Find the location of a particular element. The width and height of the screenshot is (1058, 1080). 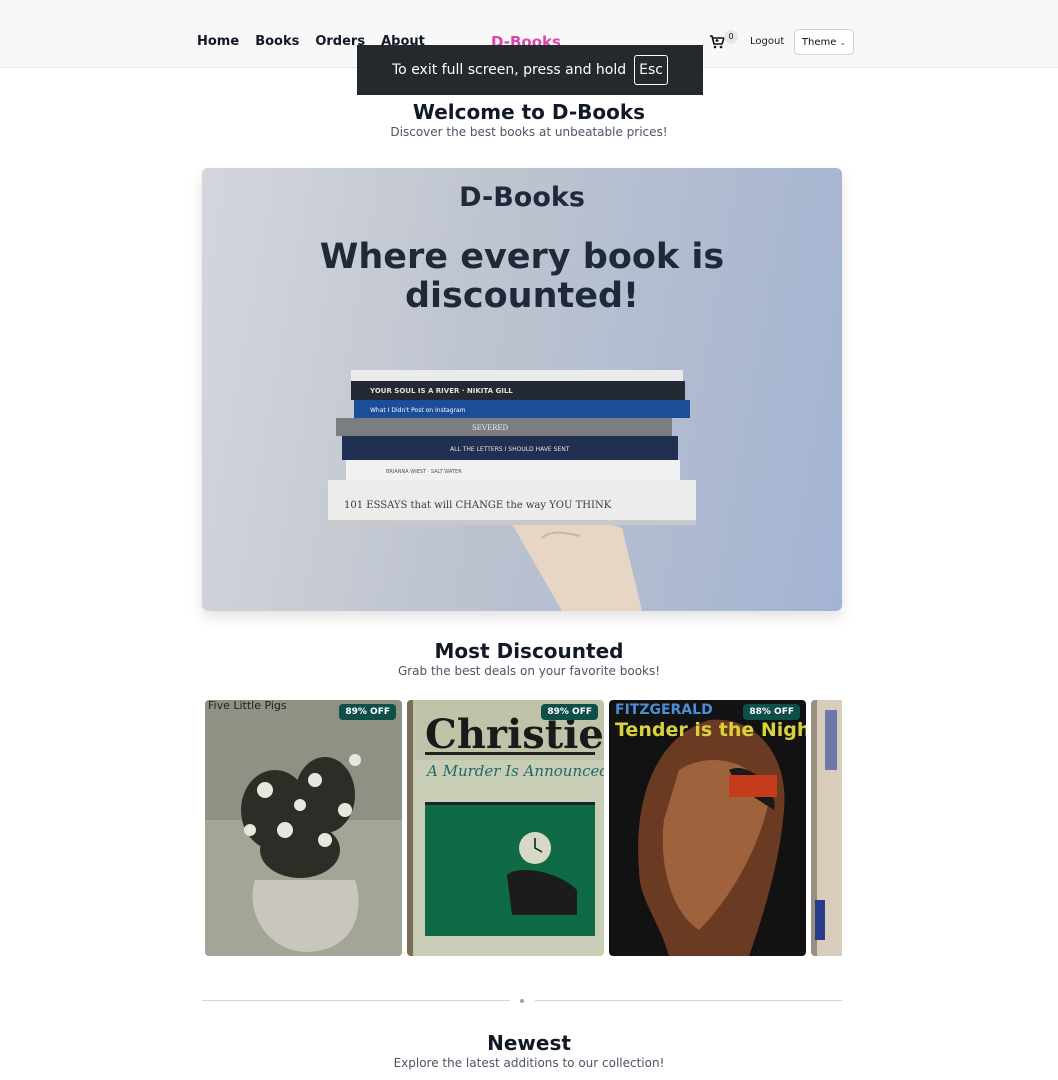

newest-title: Newest is located at coordinates (529, 1043).